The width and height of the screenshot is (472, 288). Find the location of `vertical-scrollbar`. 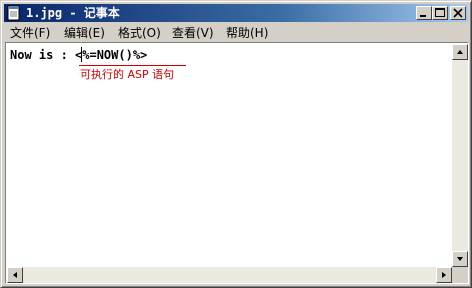

vertical-scrollbar is located at coordinates (460, 155).